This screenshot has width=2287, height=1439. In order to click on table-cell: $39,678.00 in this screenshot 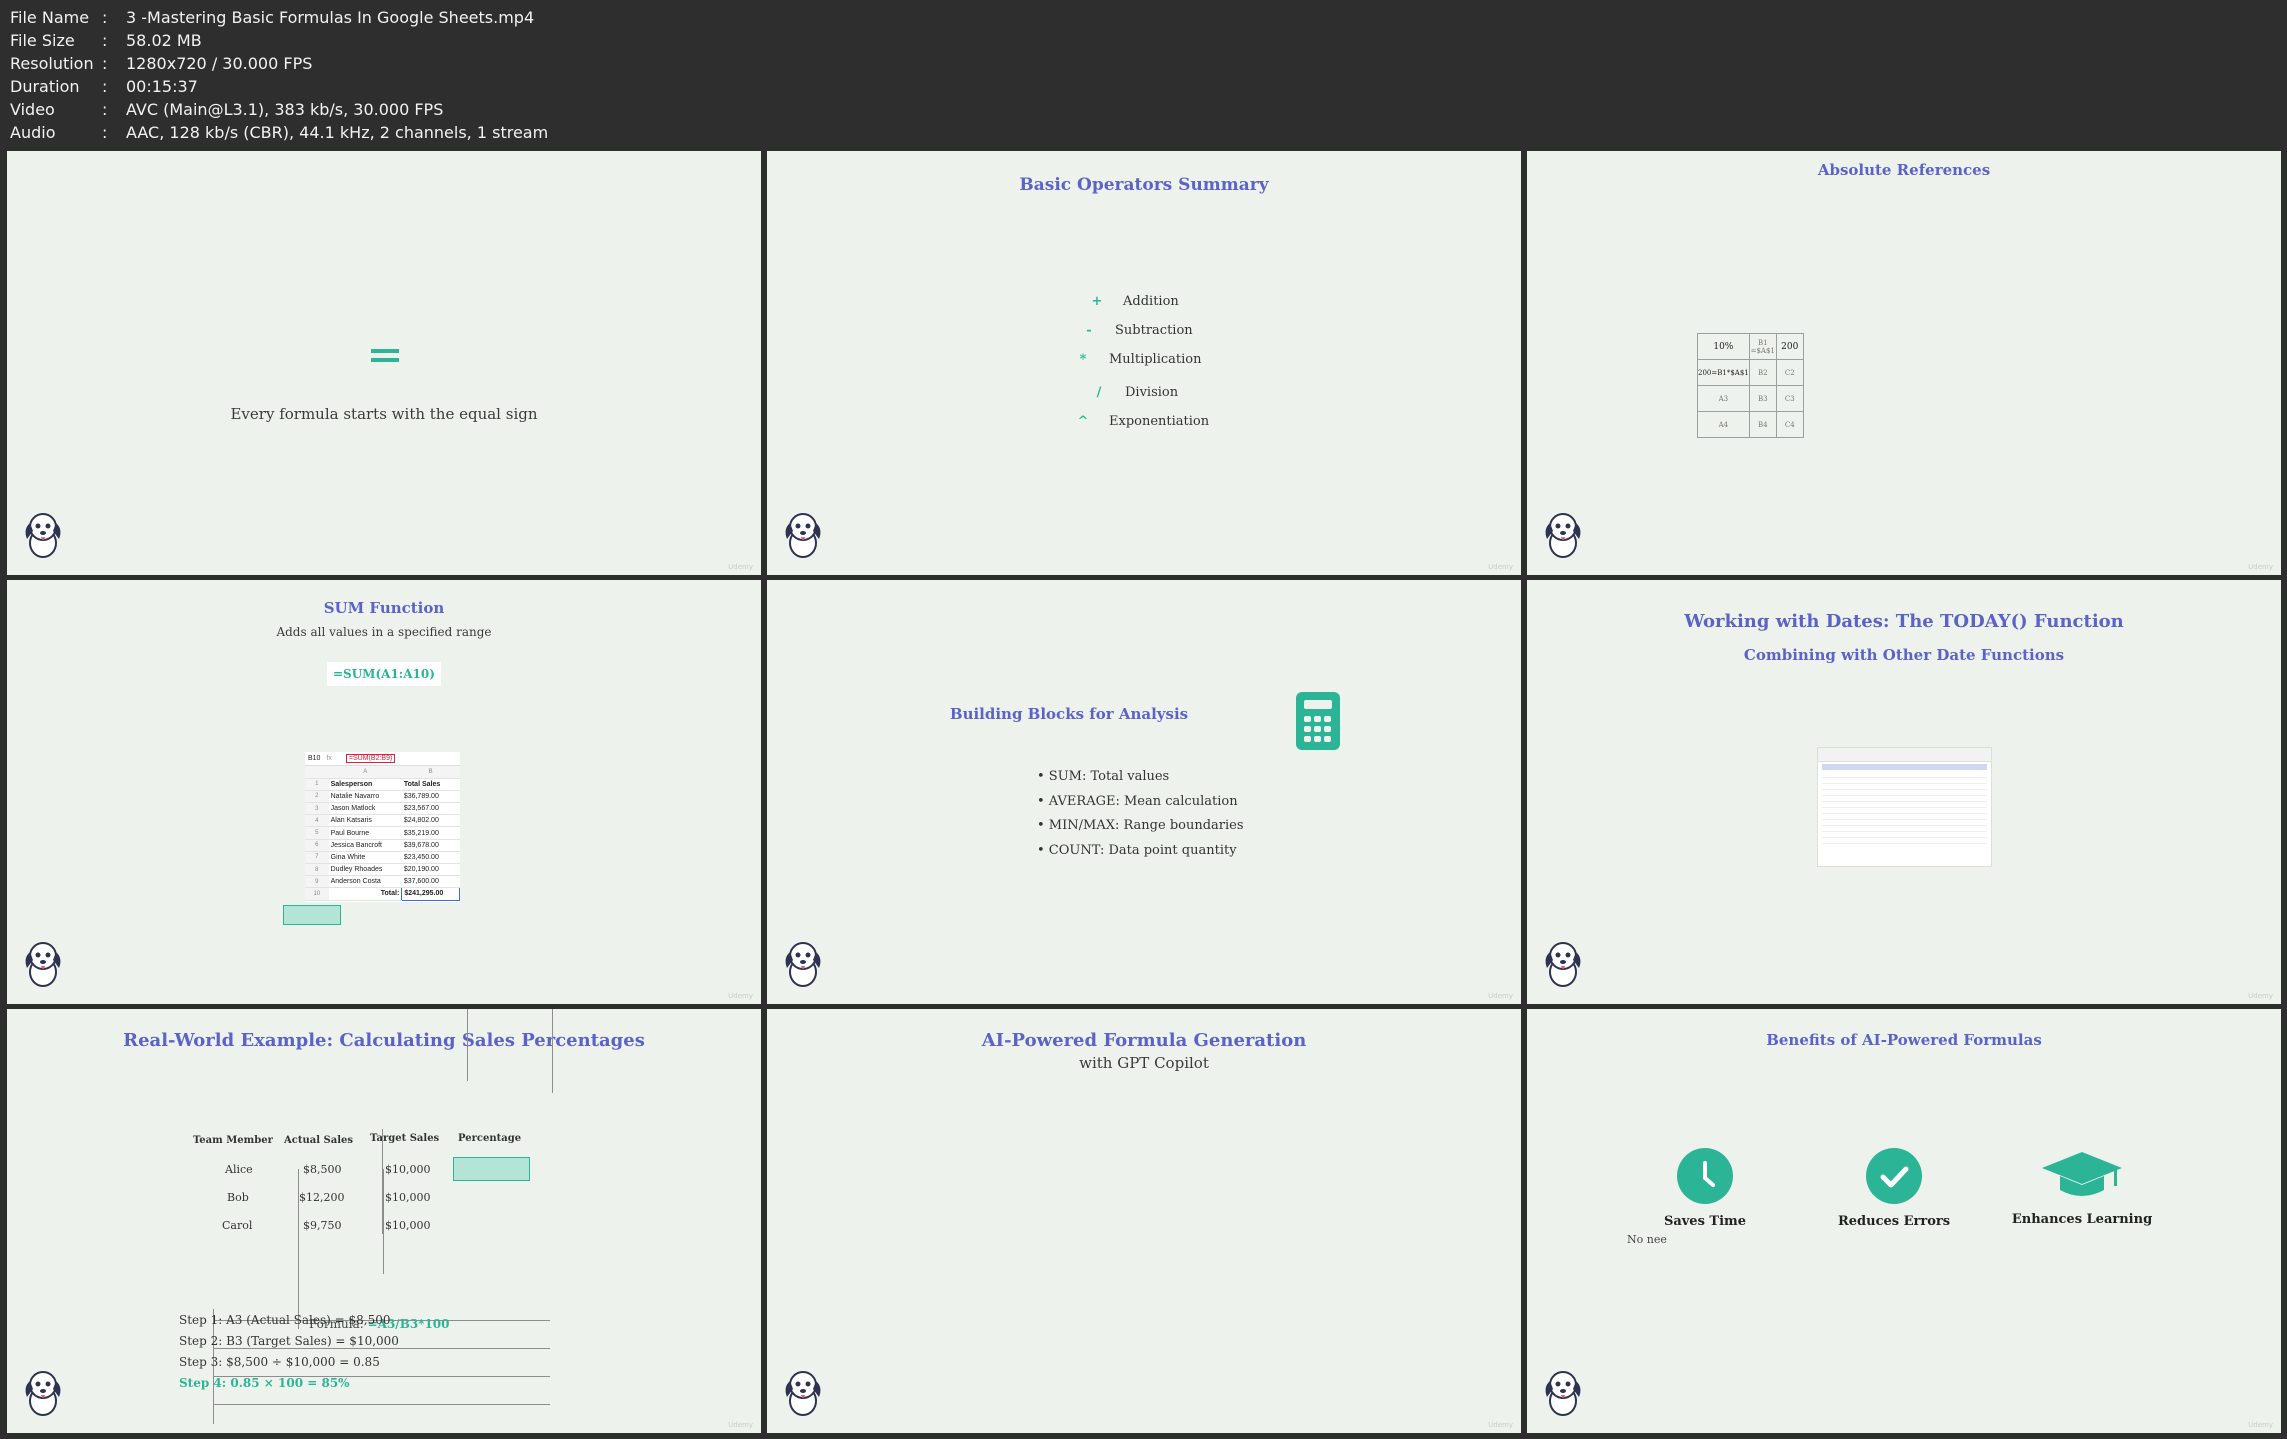, I will do `click(430, 845)`.